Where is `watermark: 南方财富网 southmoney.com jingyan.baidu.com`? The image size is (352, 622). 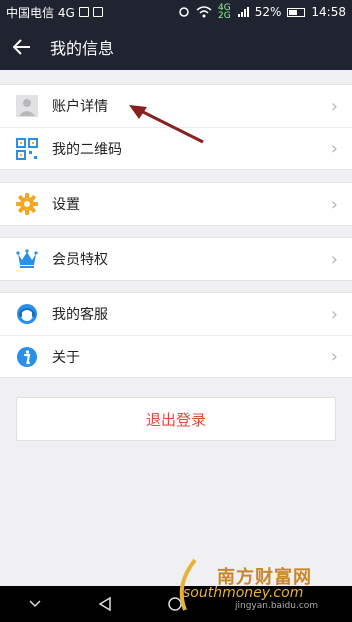
watermark: 南方财富网 southmoney.com jingyan.baidu.com is located at coordinates (255, 585).